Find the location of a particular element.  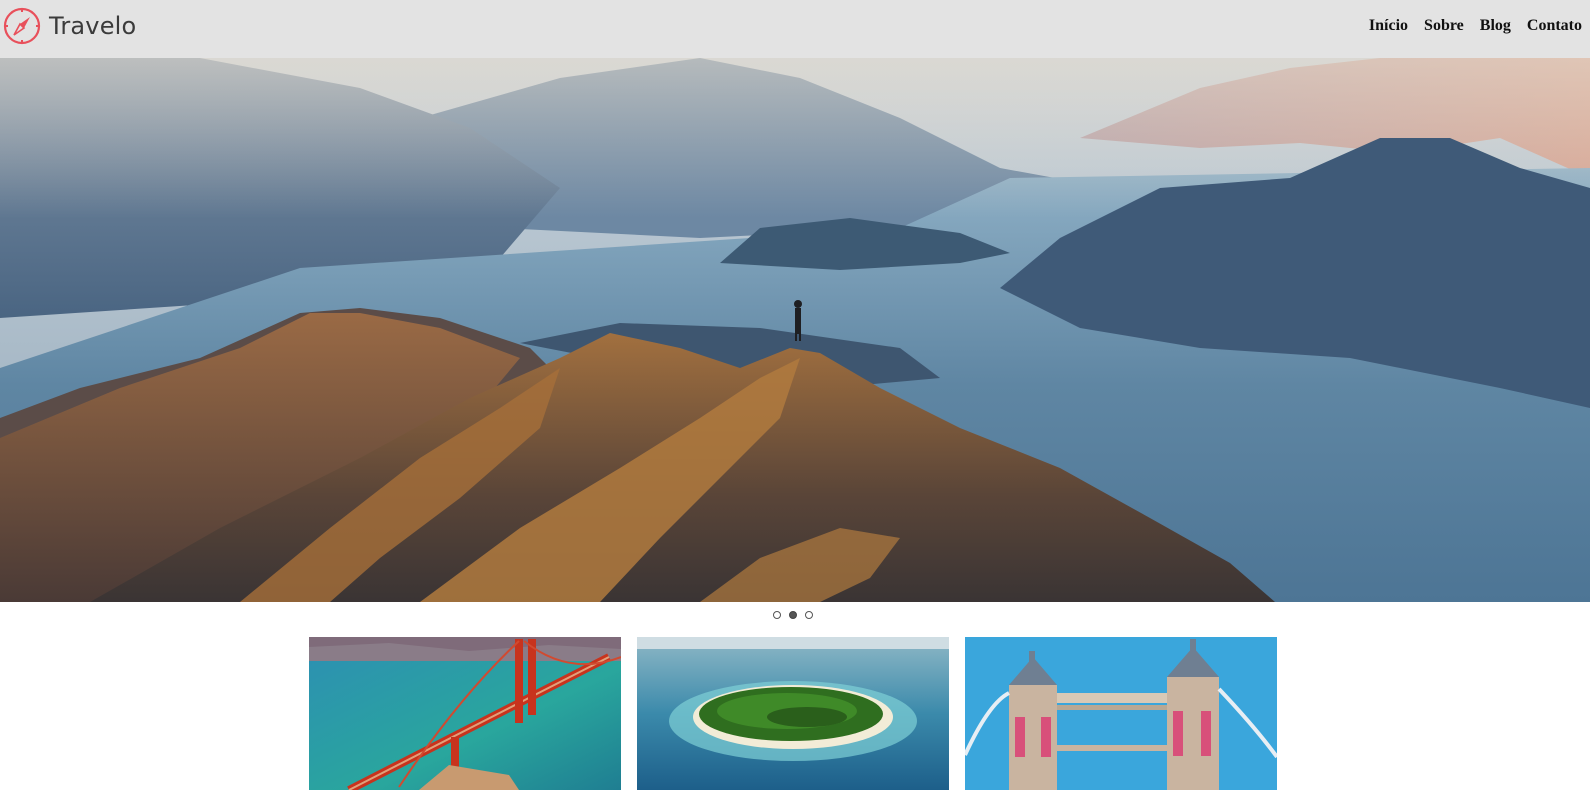

nav-link-sobre: Sobre is located at coordinates (1444, 26).